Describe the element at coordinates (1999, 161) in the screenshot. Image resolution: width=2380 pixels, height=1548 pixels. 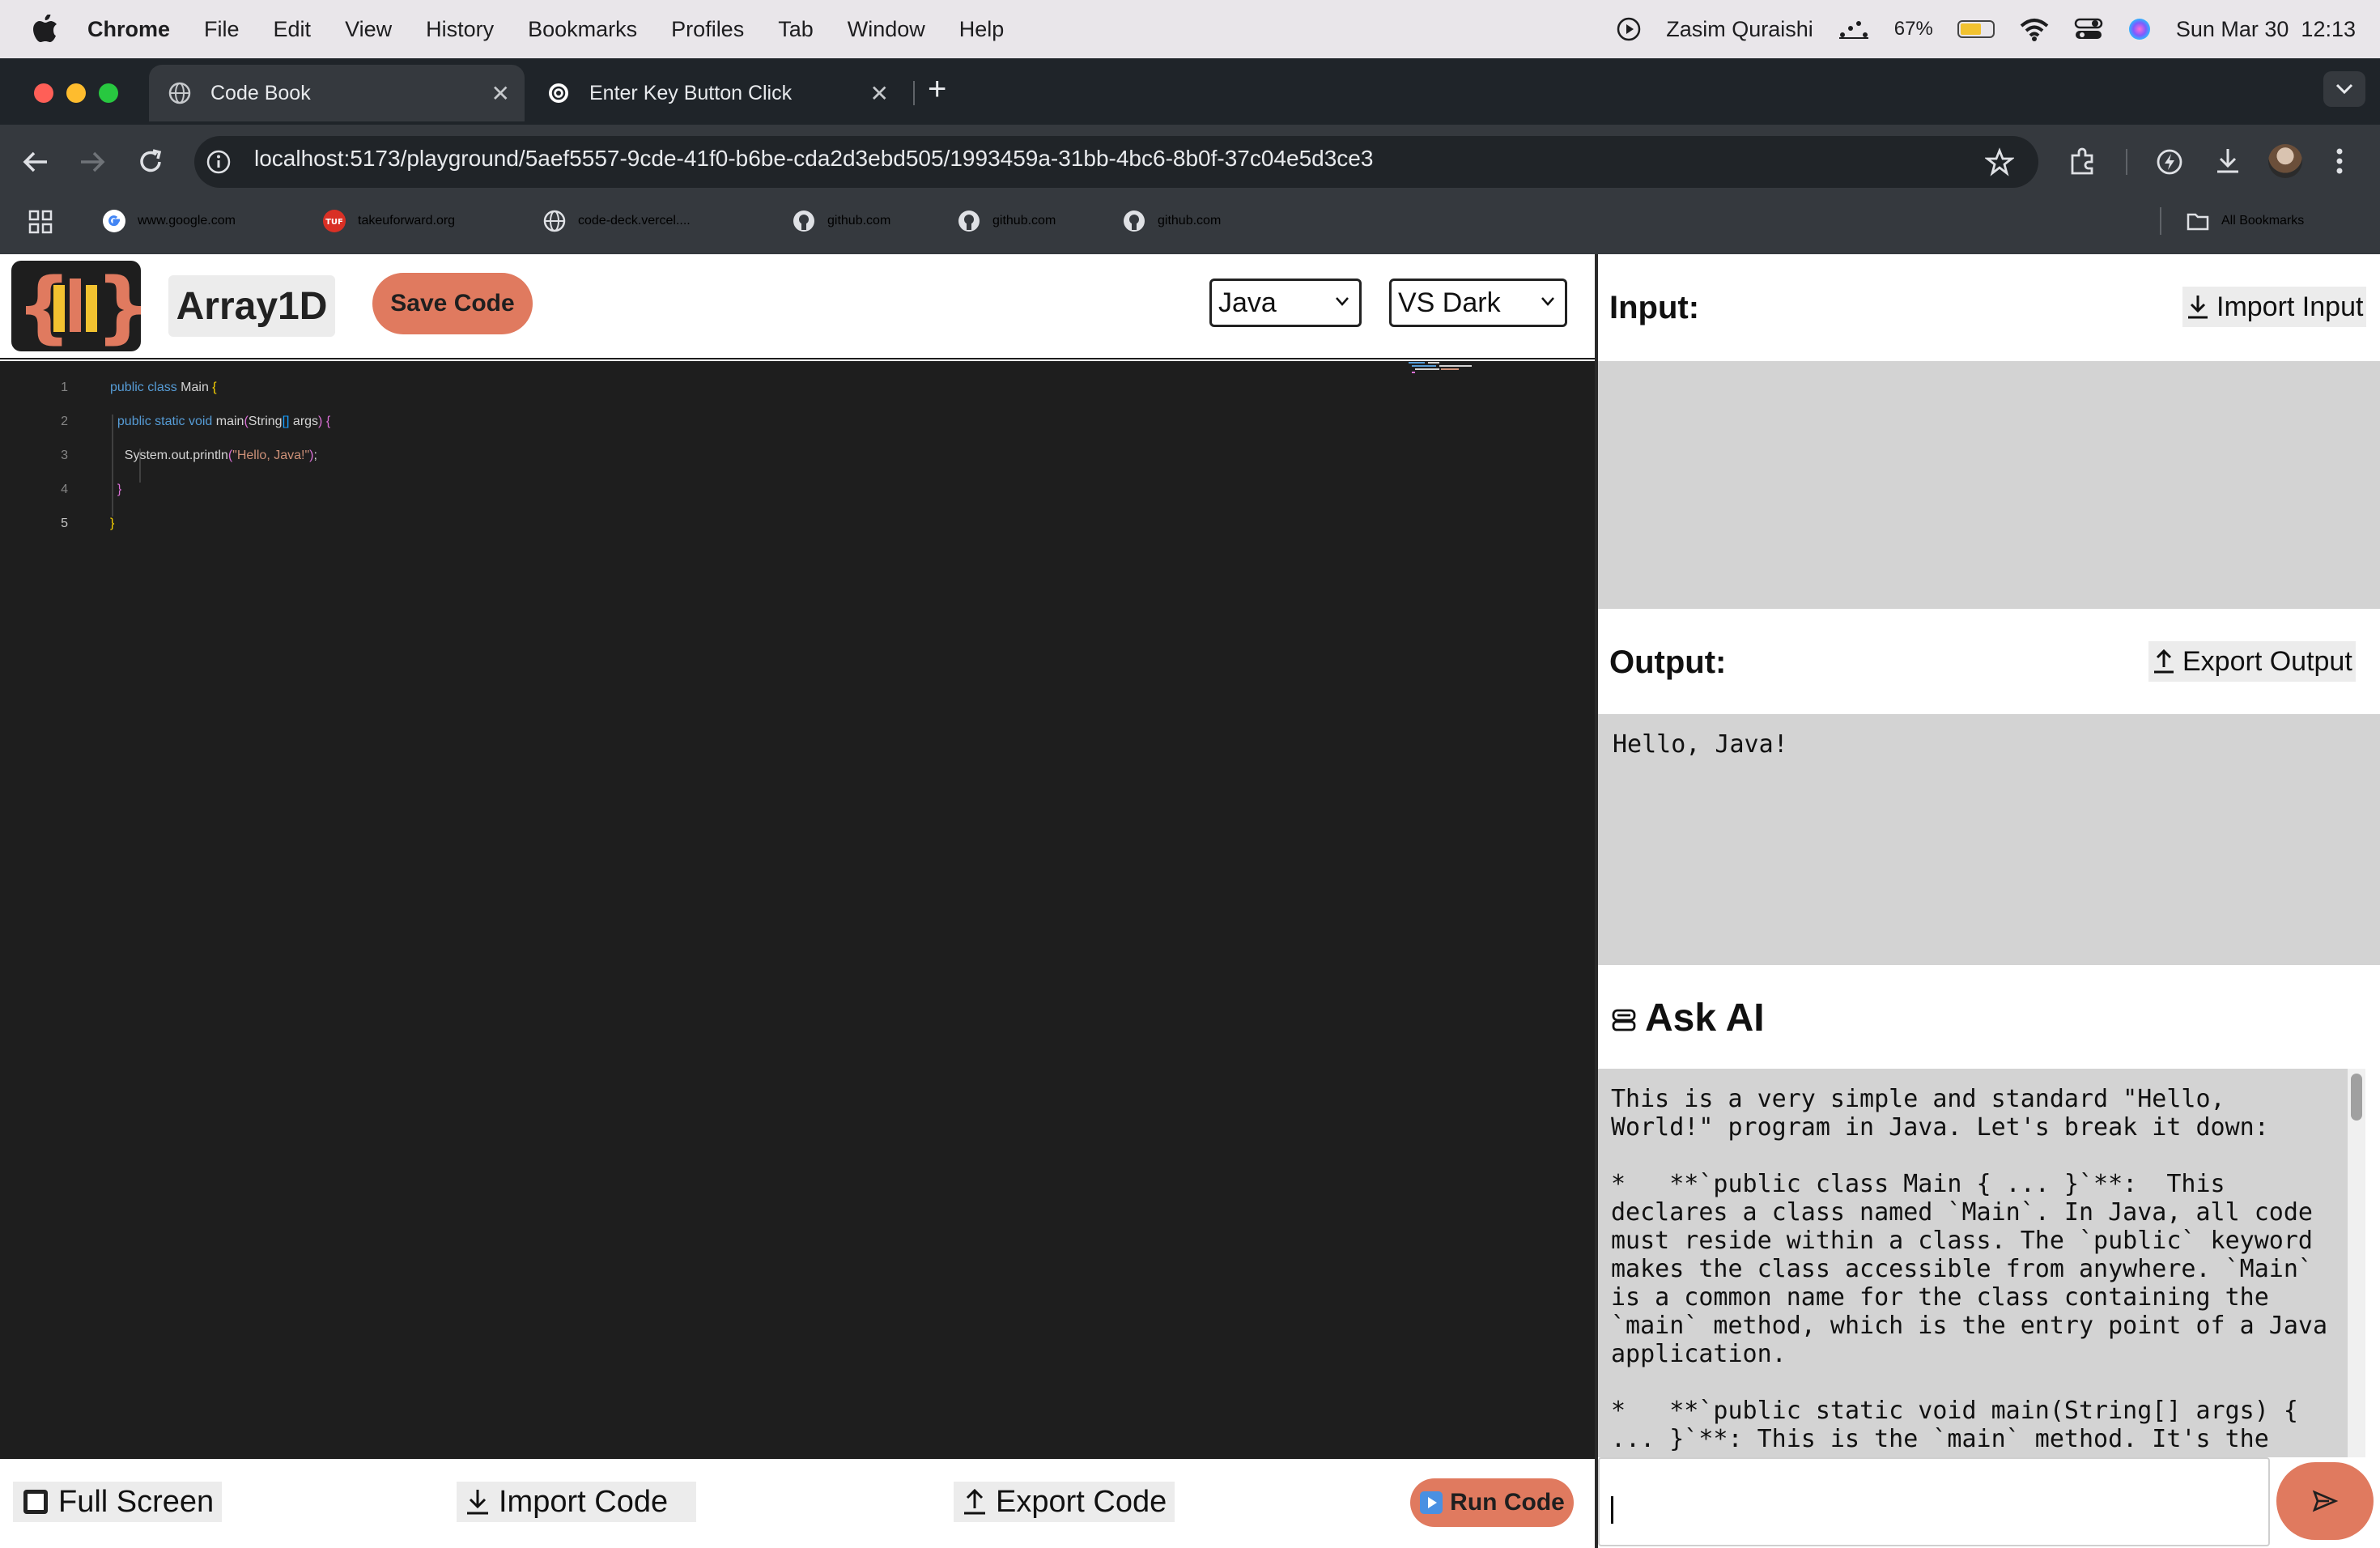
I see `bookmark-star-icon` at that location.